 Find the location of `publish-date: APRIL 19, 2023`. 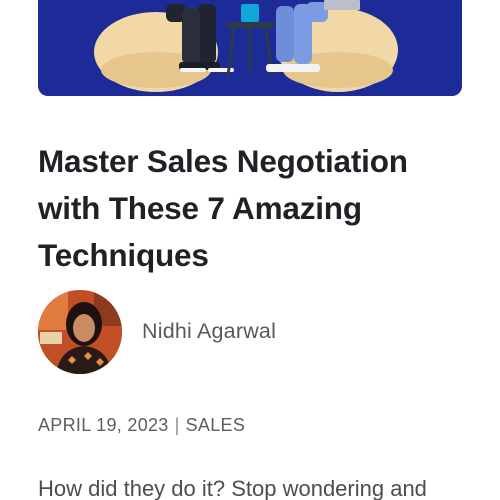

publish-date: APRIL 19, 2023 is located at coordinates (103, 425).